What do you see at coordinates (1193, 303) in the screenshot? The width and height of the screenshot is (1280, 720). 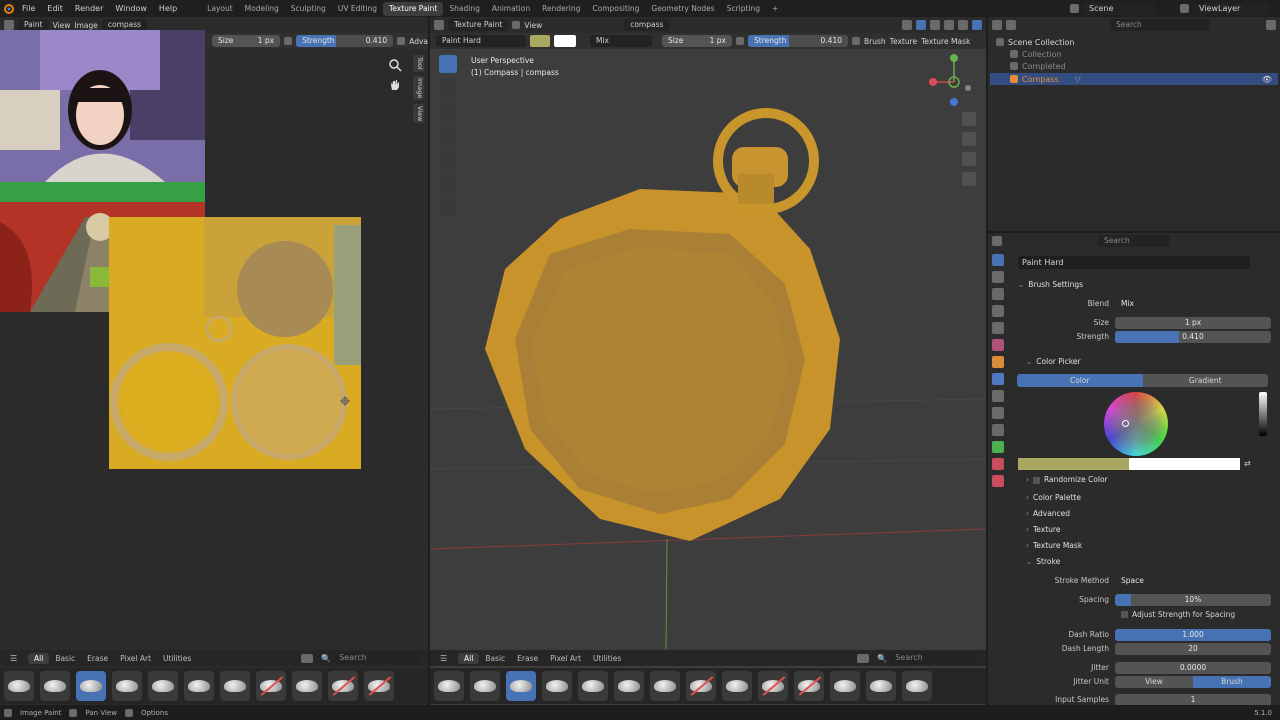 I see `blend-dropdown: Mix` at bounding box center [1193, 303].